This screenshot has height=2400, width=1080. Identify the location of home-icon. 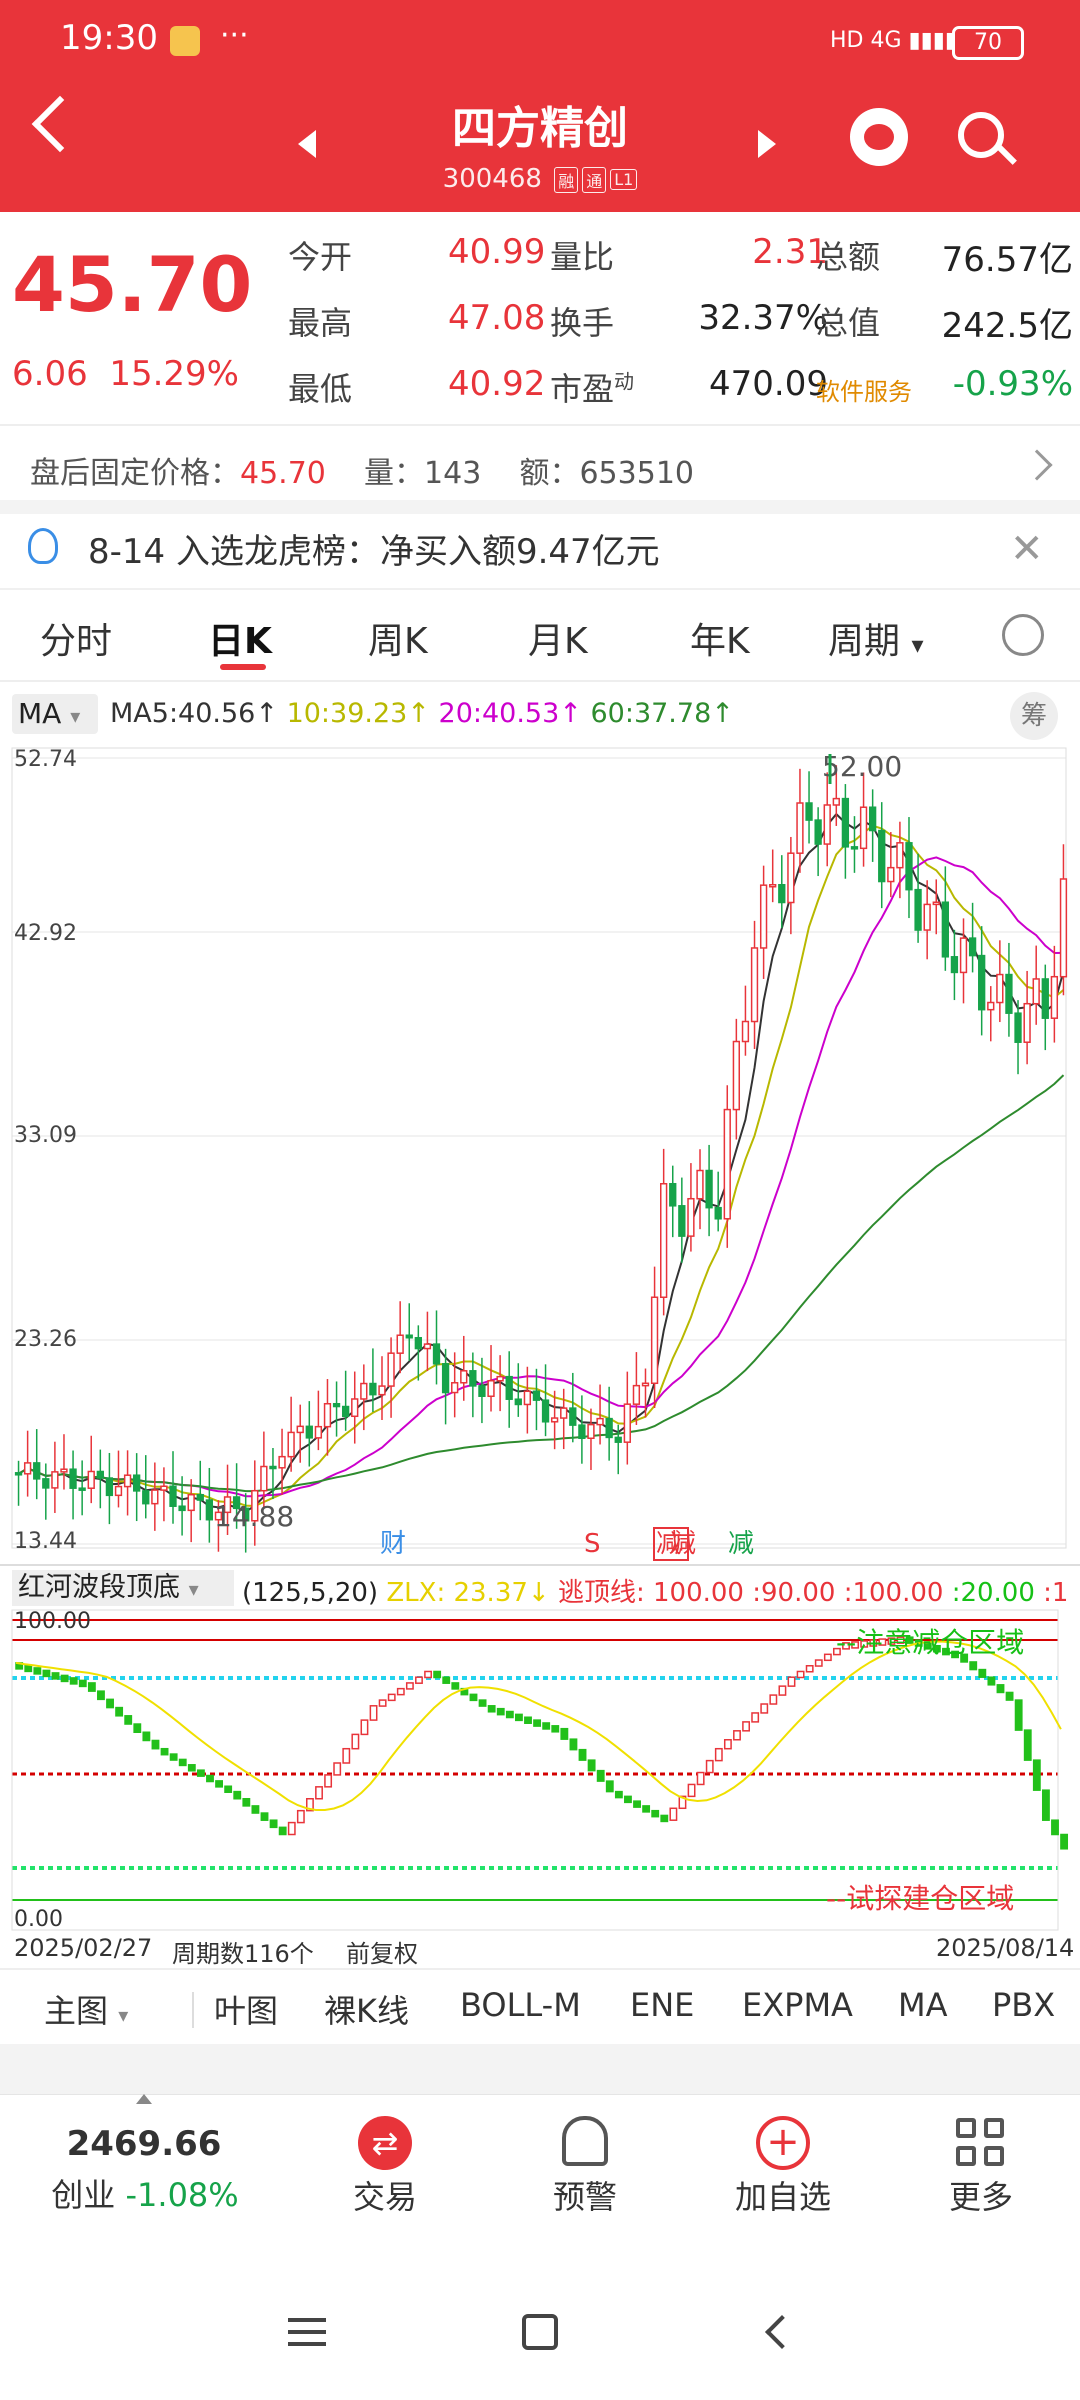
(540, 2332).